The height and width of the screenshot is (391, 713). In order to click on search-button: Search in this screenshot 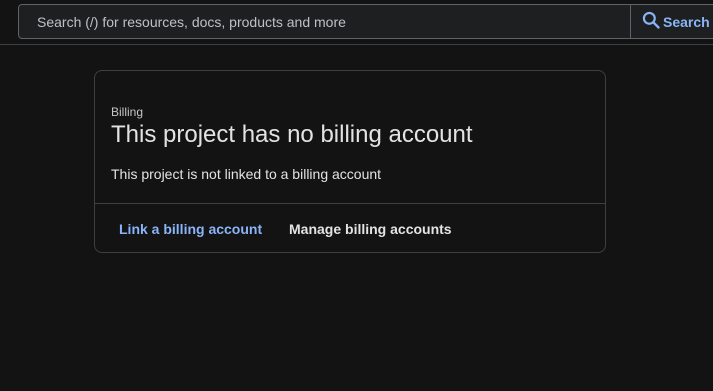, I will do `click(671, 21)`.